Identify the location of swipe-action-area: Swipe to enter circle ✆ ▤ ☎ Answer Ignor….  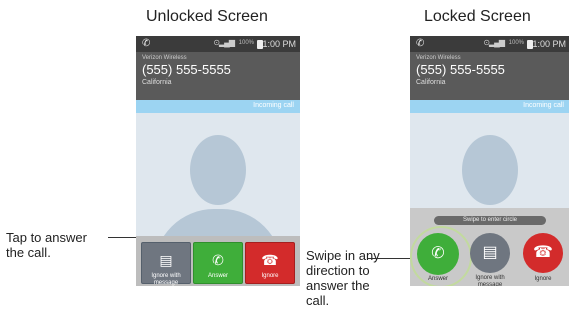
(489, 247).